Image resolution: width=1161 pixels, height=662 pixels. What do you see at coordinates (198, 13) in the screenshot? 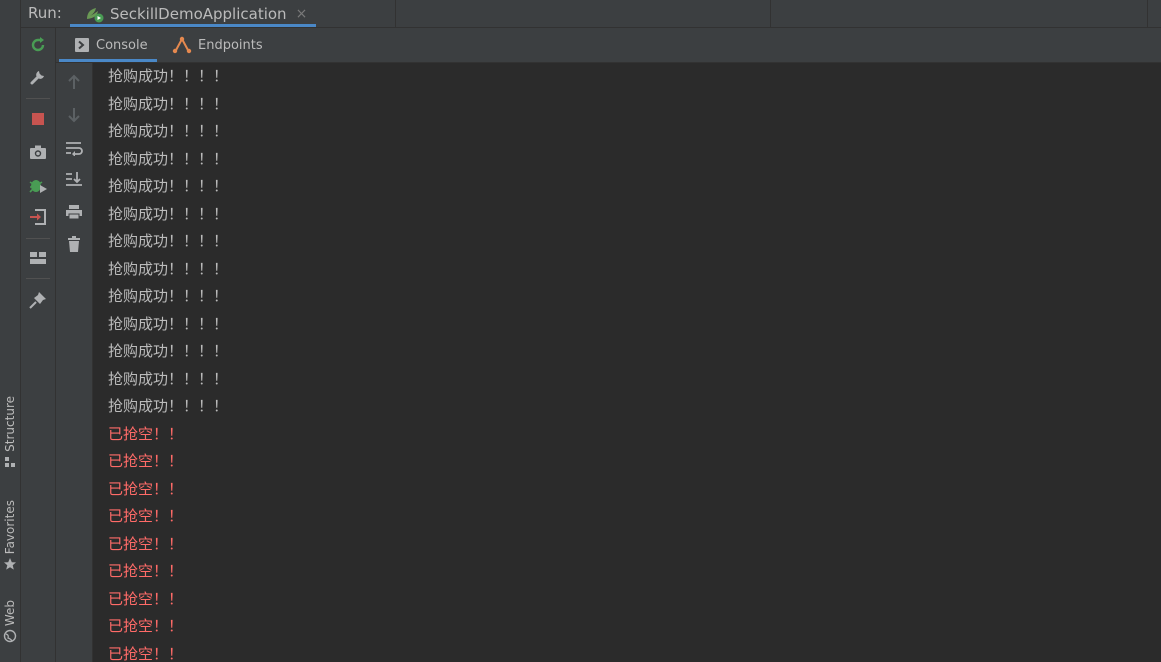
I see `run-config-tab-title: SeckillDemoApplication` at bounding box center [198, 13].